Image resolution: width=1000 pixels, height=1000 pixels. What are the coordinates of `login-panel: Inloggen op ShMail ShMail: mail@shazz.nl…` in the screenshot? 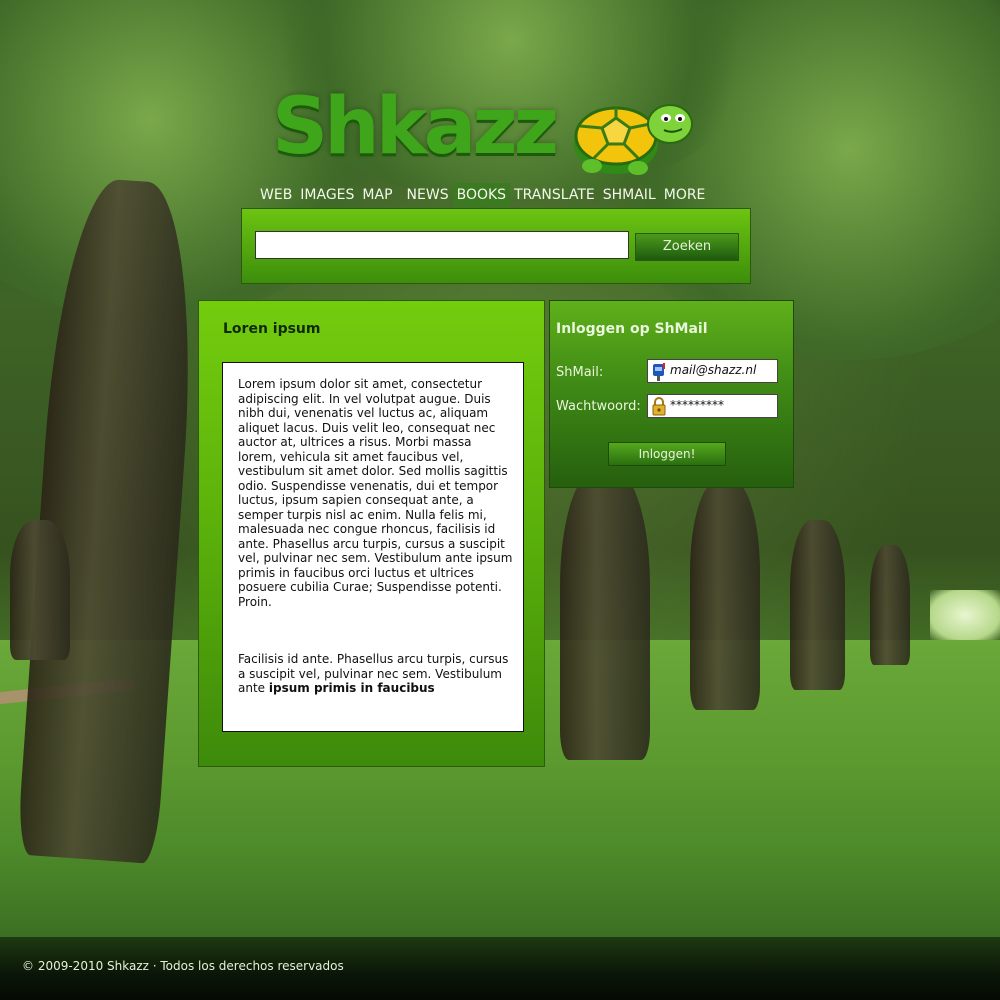 It's located at (671, 394).